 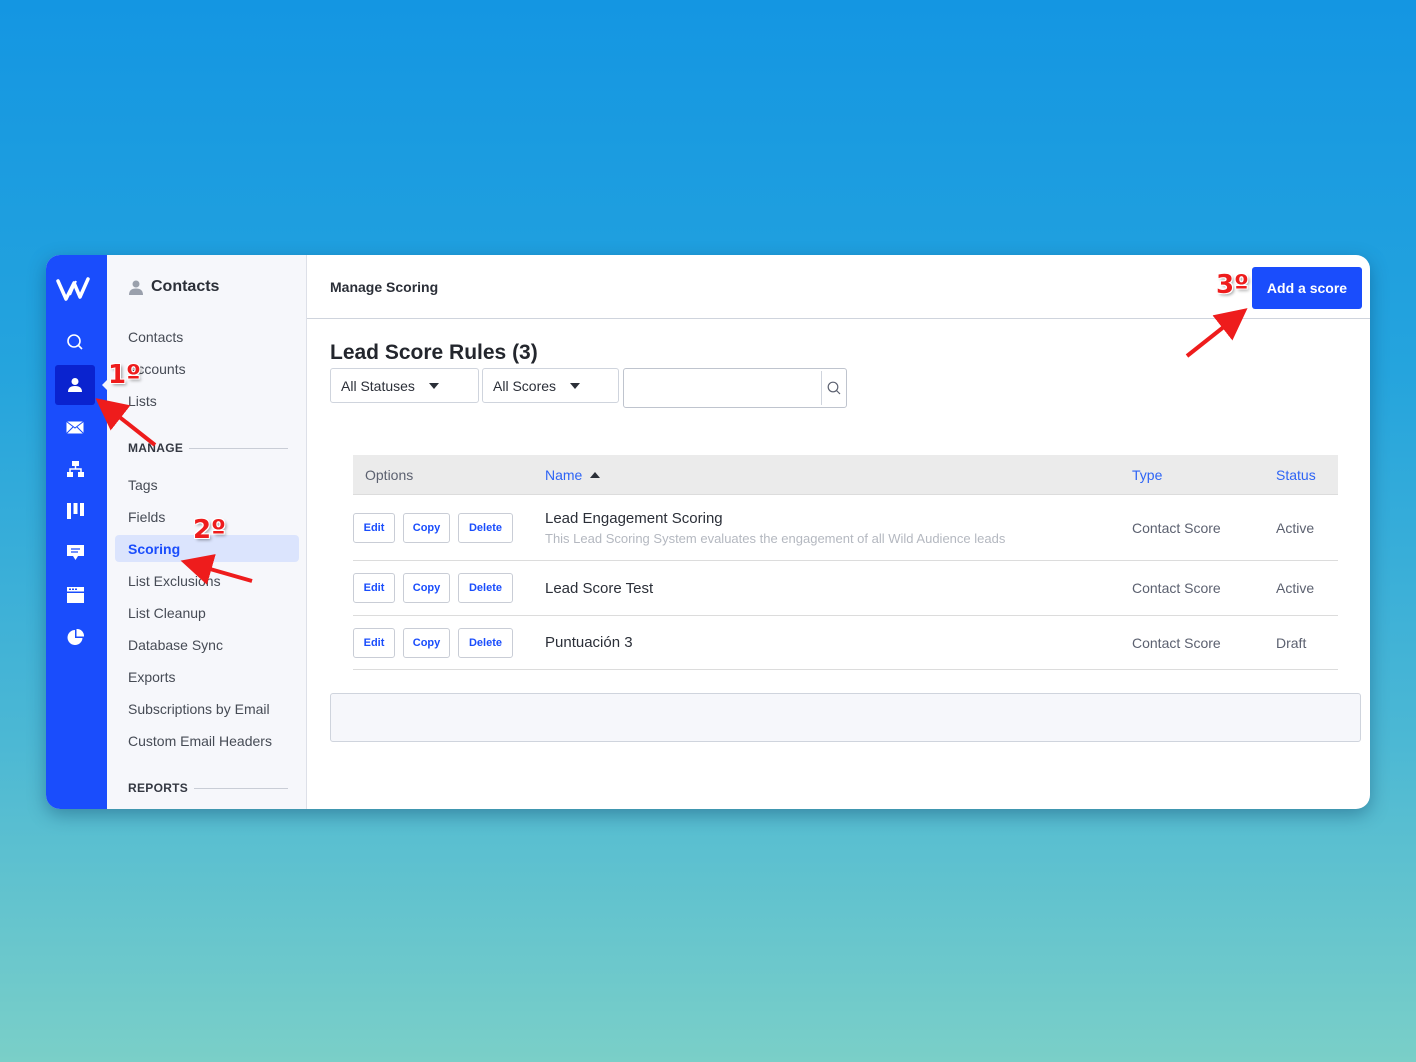 I want to click on subnav-item-contacts: Contacts, so click(x=207, y=336).